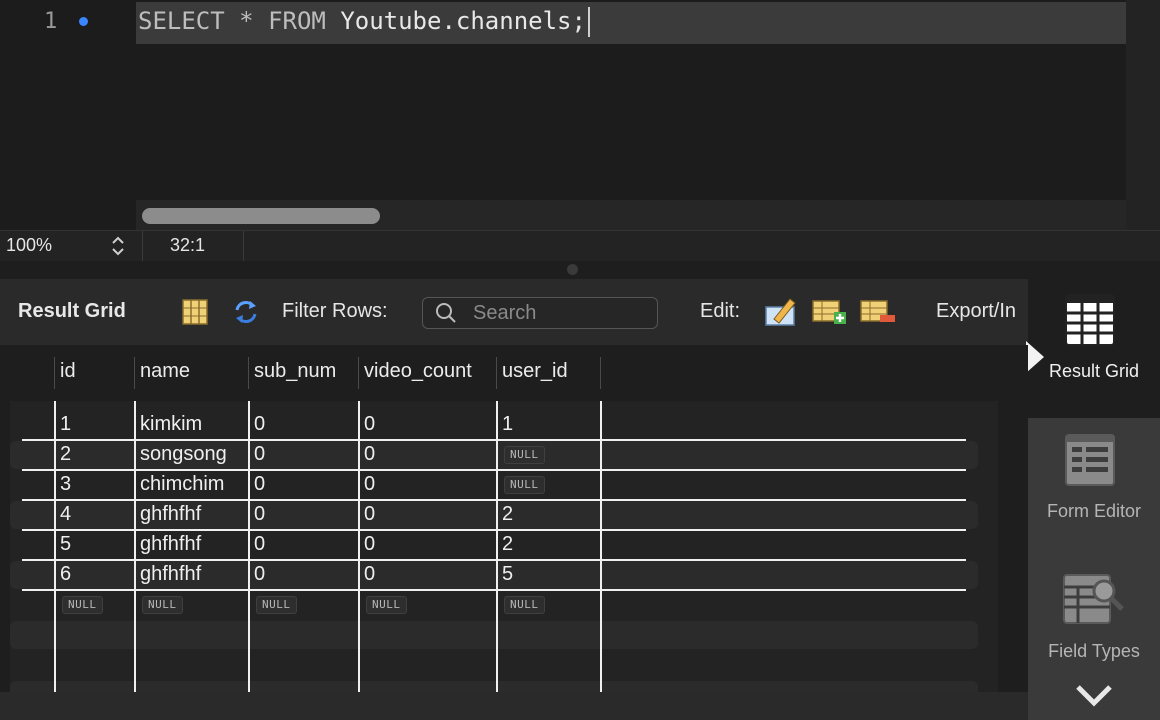 The width and height of the screenshot is (1160, 720). What do you see at coordinates (65, 484) in the screenshot?
I see `table-cell: 3` at bounding box center [65, 484].